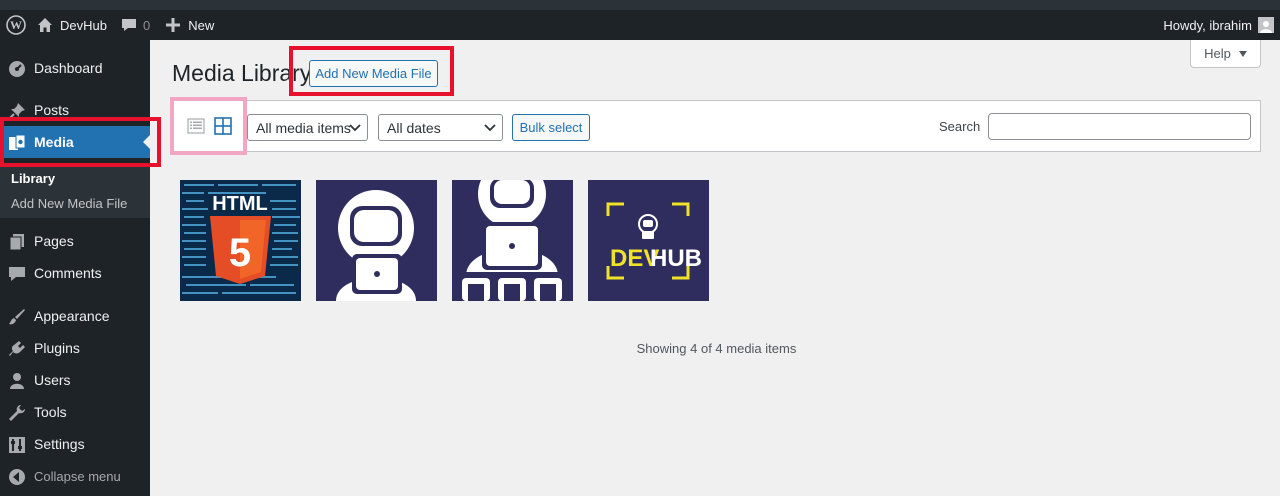 This screenshot has width=1280, height=496. What do you see at coordinates (17, 445) in the screenshot?
I see `settings-icon` at bounding box center [17, 445].